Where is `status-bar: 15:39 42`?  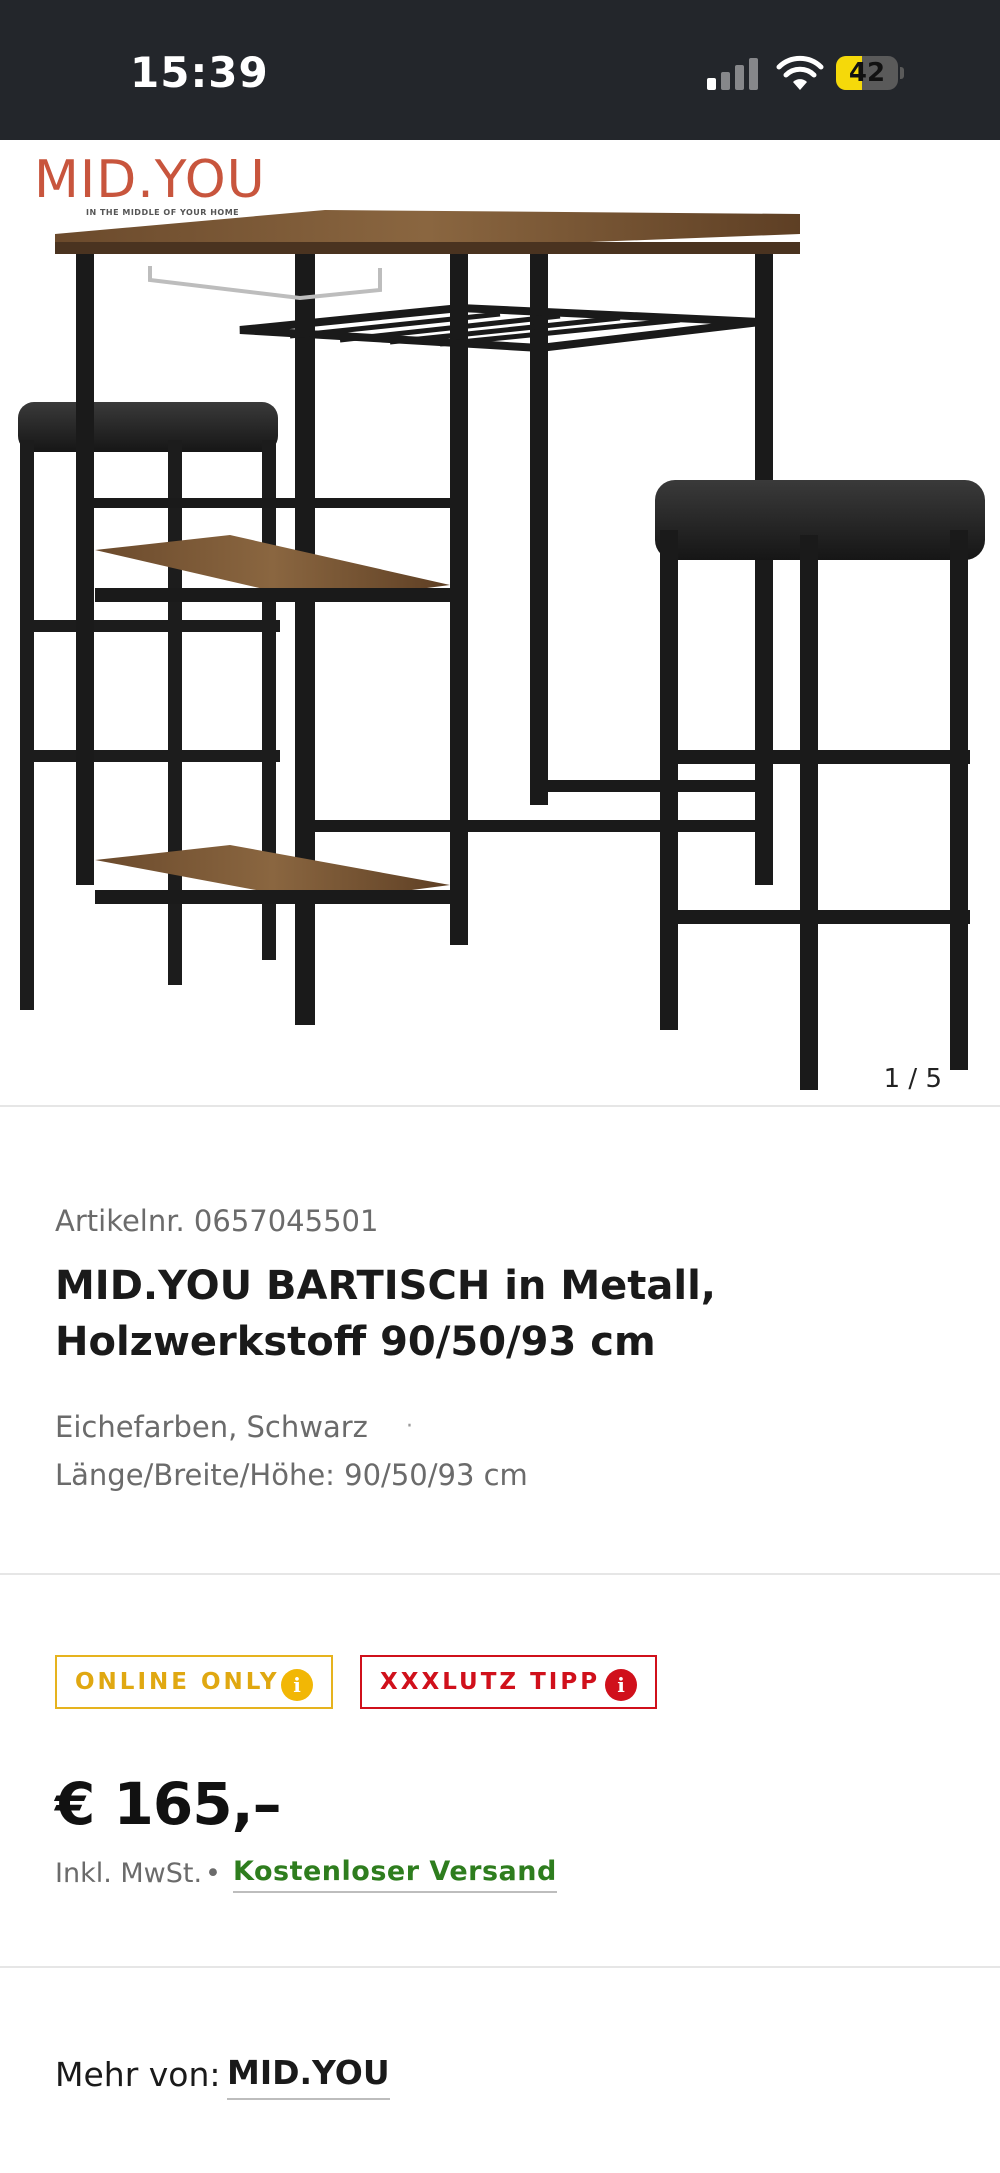 status-bar: 15:39 42 is located at coordinates (500, 70).